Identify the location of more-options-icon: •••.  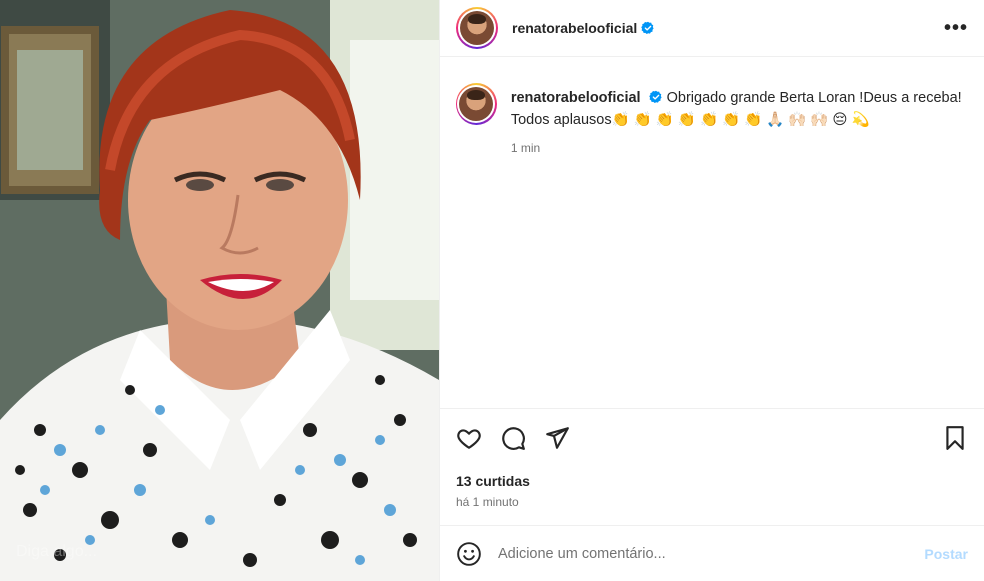
(956, 28).